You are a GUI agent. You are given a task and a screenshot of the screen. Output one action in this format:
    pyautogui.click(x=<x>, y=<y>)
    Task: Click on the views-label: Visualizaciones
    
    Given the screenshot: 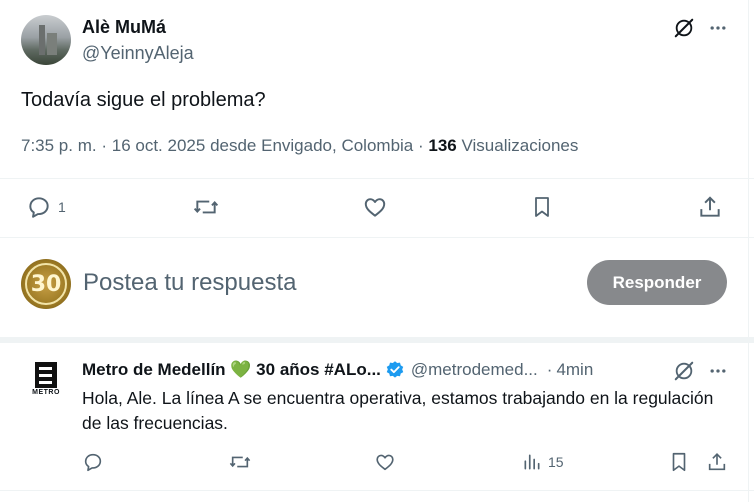 What is the action you would take?
    pyautogui.click(x=520, y=145)
    